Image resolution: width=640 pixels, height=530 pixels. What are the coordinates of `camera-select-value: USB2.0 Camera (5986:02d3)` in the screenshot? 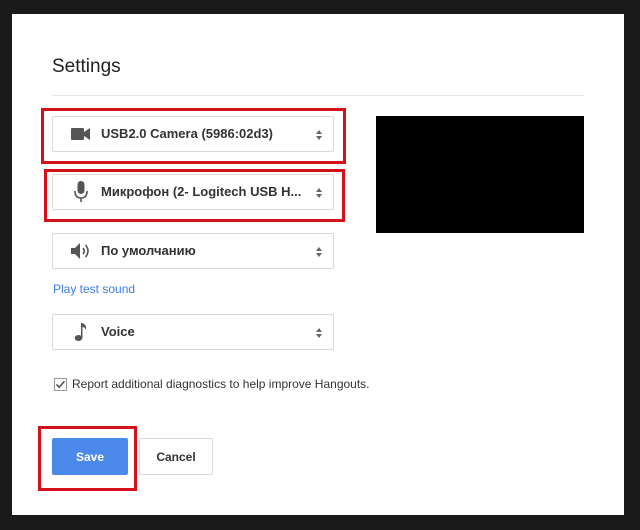 It's located at (187, 133).